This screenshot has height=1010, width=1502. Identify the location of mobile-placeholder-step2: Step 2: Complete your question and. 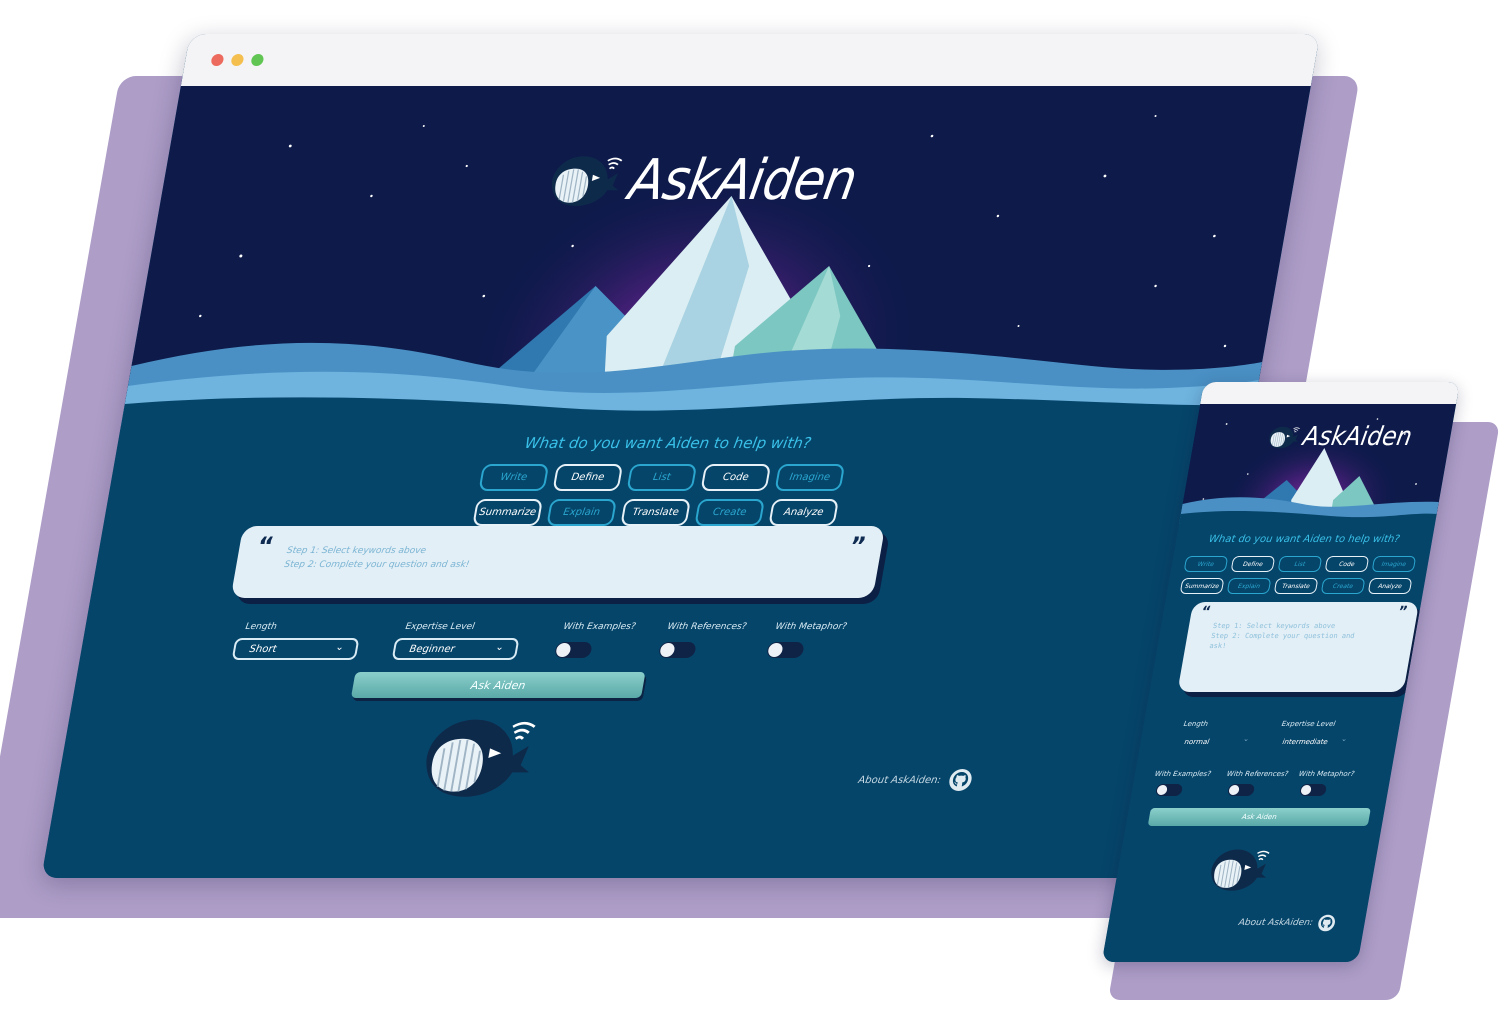
(1283, 636).